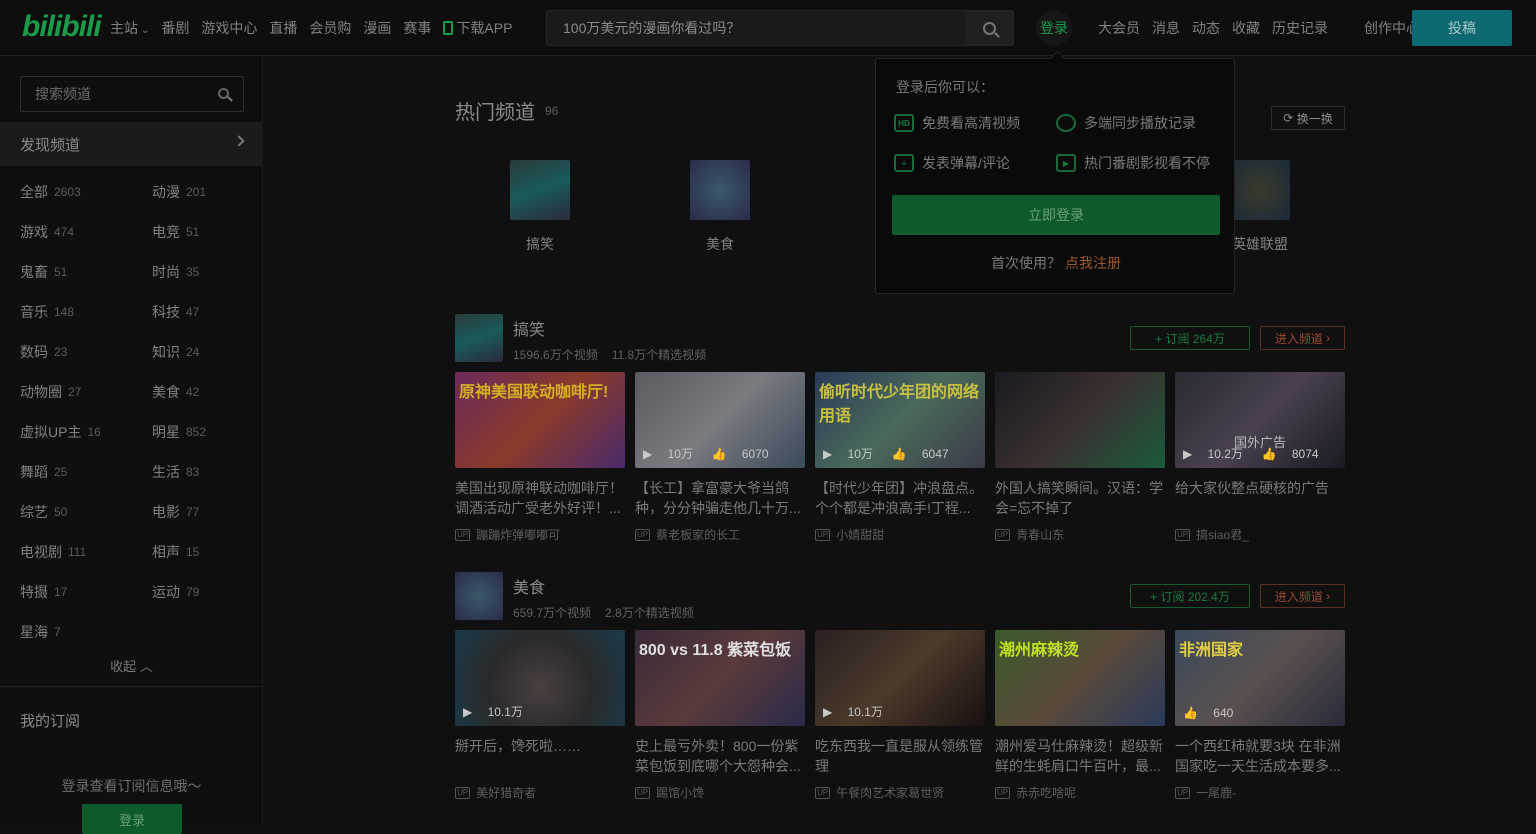 The width and height of the screenshot is (1536, 834). I want to click on category-item: 动漫 201, so click(206, 192).